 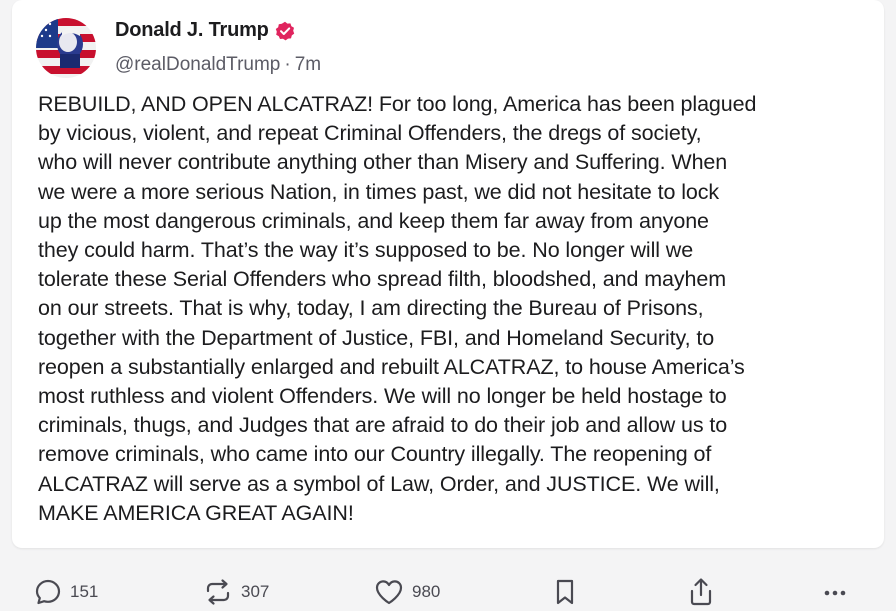 What do you see at coordinates (255, 591) in the screenshot?
I see `retruth-count: 307` at bounding box center [255, 591].